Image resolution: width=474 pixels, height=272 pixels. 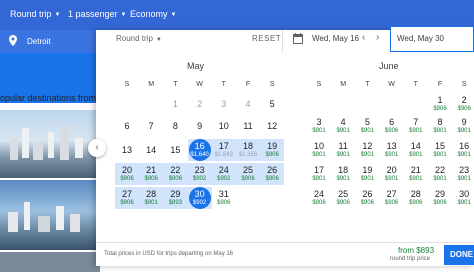 I want to click on calendar-day: 3 $901, so click(x=319, y=126).